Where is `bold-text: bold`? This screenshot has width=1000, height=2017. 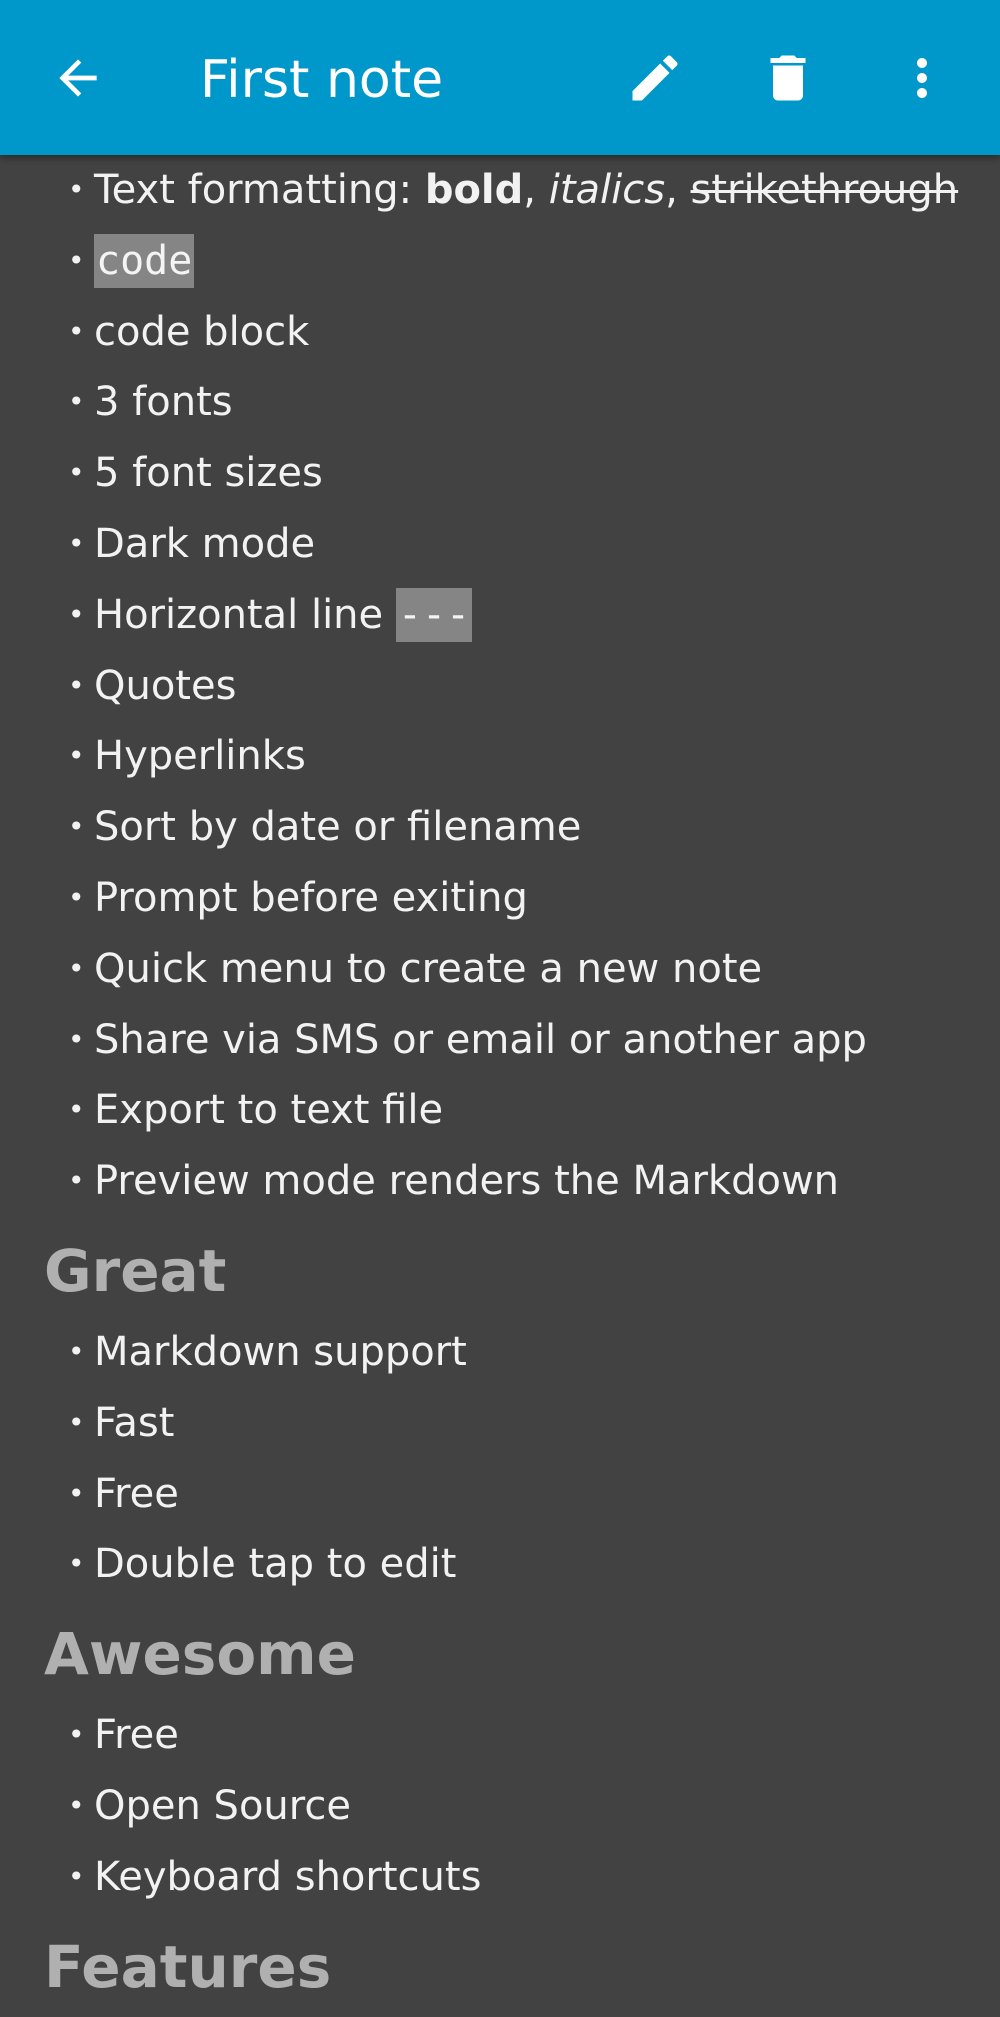
bold-text: bold is located at coordinates (474, 190).